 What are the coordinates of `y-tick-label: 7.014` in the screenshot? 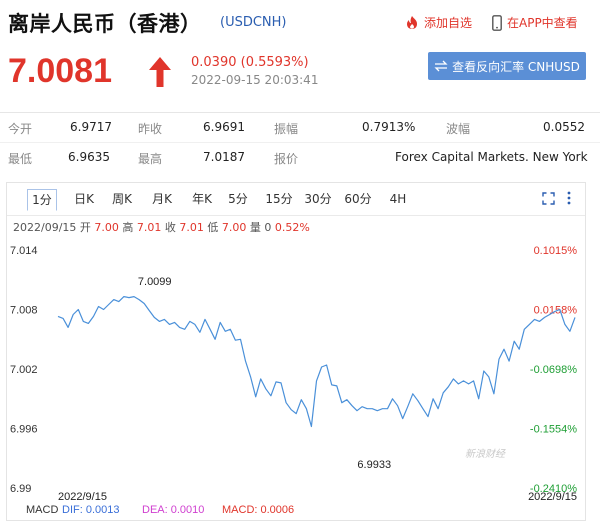 It's located at (24, 251).